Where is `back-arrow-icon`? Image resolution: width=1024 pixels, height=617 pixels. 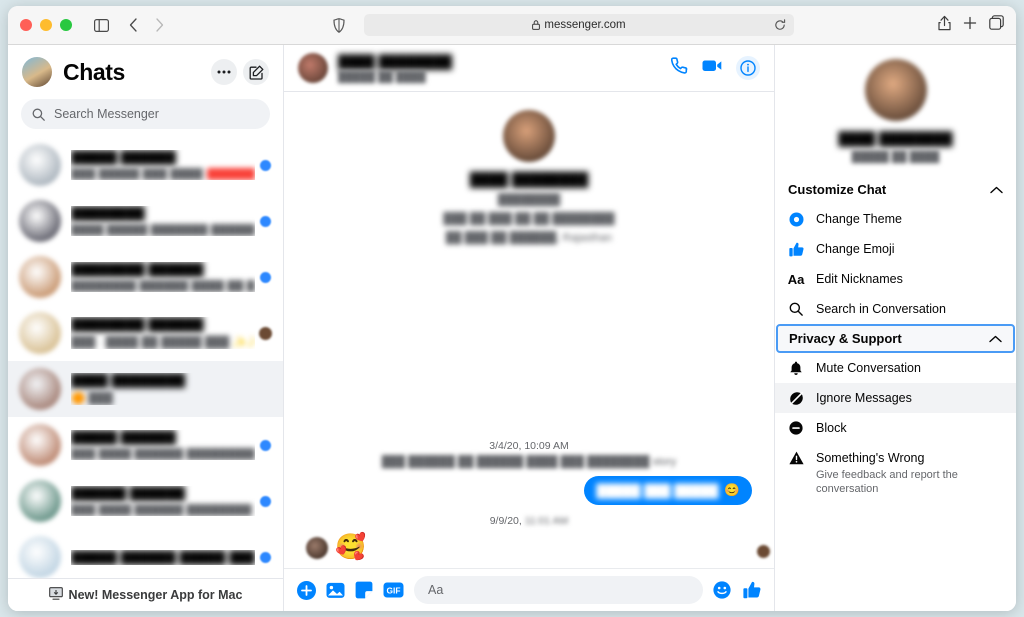
back-arrow-icon is located at coordinates (133, 25).